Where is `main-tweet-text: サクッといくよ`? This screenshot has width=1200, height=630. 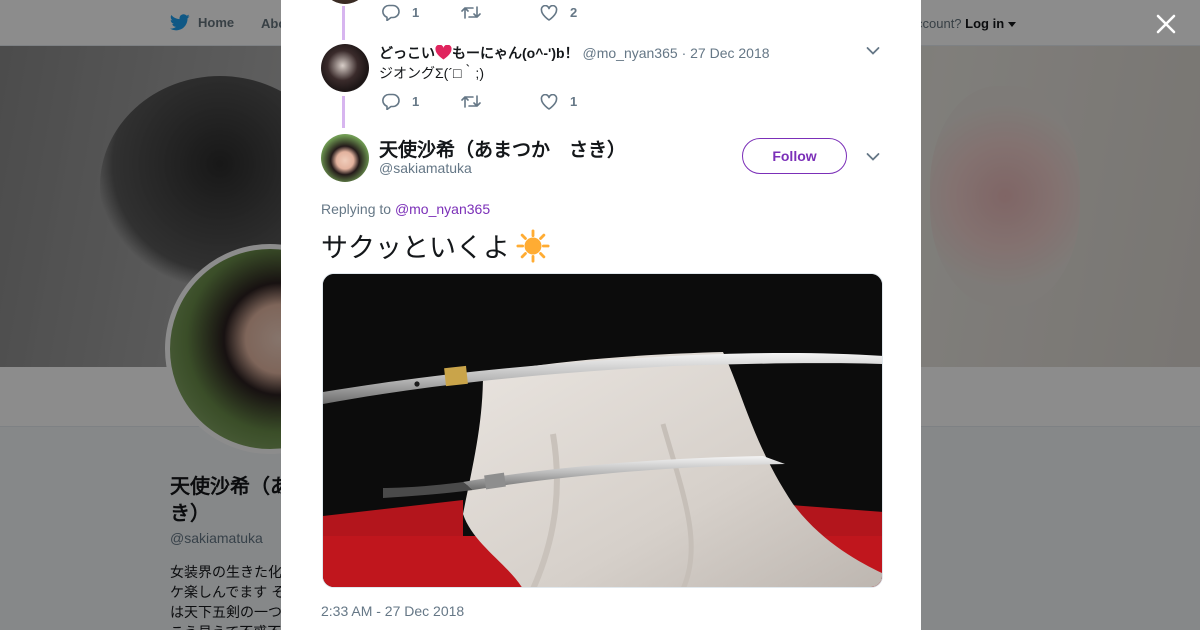
main-tweet-text: サクッといくよ is located at coordinates (435, 245).